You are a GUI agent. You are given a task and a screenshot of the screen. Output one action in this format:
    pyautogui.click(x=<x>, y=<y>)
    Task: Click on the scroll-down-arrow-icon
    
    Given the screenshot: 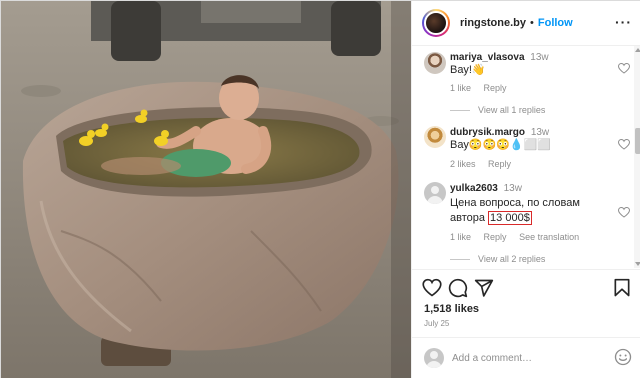 What is the action you would take?
    pyautogui.click(x=637, y=264)
    